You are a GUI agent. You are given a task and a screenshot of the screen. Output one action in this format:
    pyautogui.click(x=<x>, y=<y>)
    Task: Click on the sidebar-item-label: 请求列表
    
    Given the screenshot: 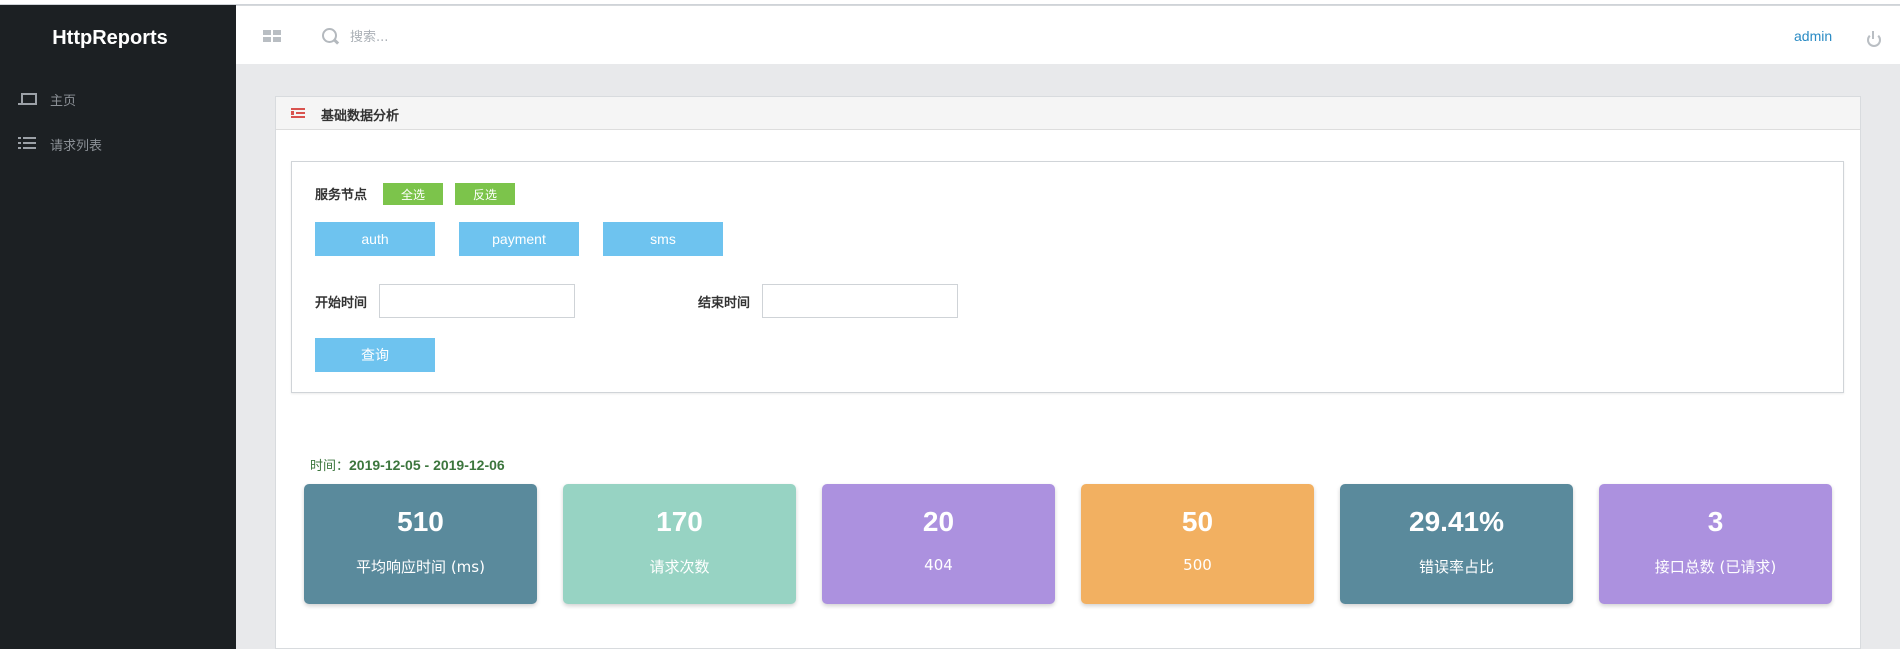 What is the action you would take?
    pyautogui.click(x=76, y=146)
    